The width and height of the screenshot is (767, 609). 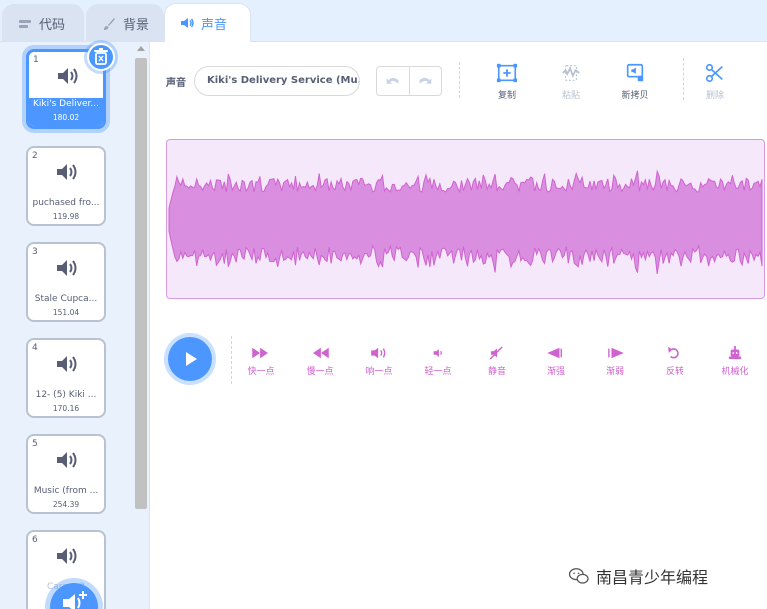 What do you see at coordinates (556, 361) in the screenshot?
I see `effect-fade-in-button: 渐强` at bounding box center [556, 361].